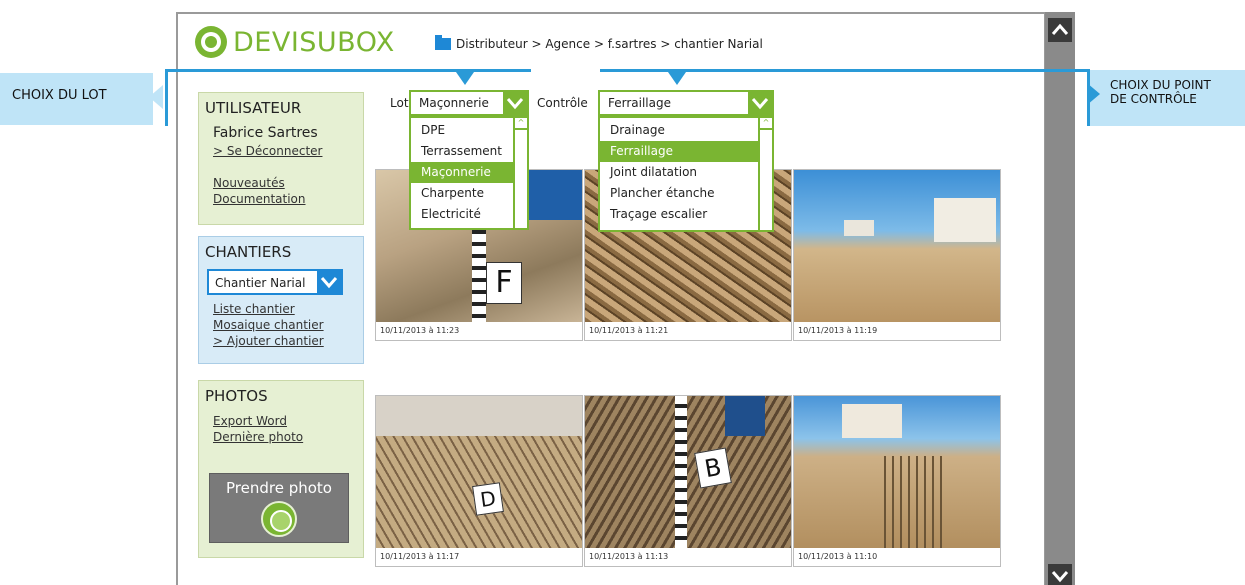  Describe the element at coordinates (1060, 574) in the screenshot. I see `scroll-down-icon` at that location.